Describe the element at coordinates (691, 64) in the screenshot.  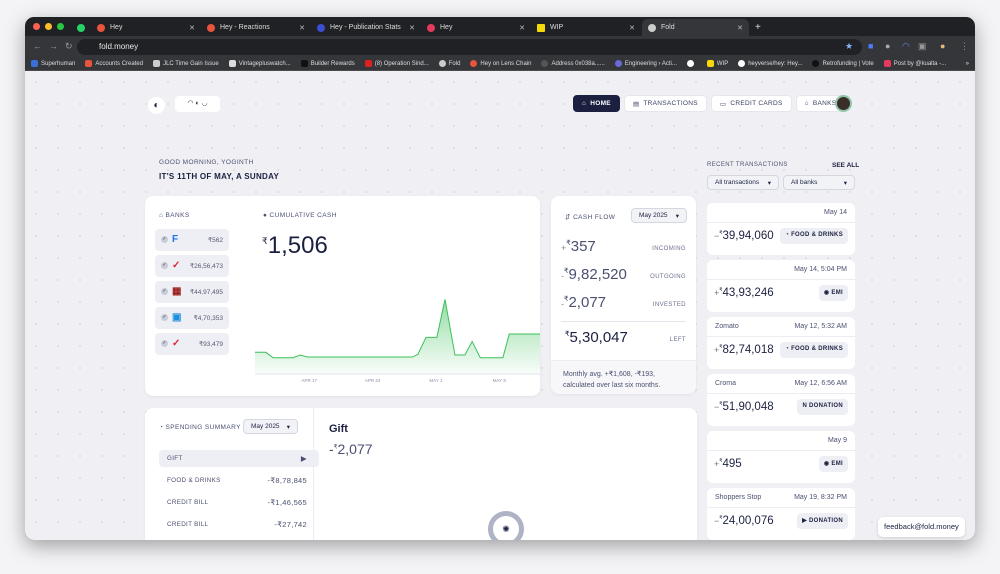
I see `github-bookmark` at that location.